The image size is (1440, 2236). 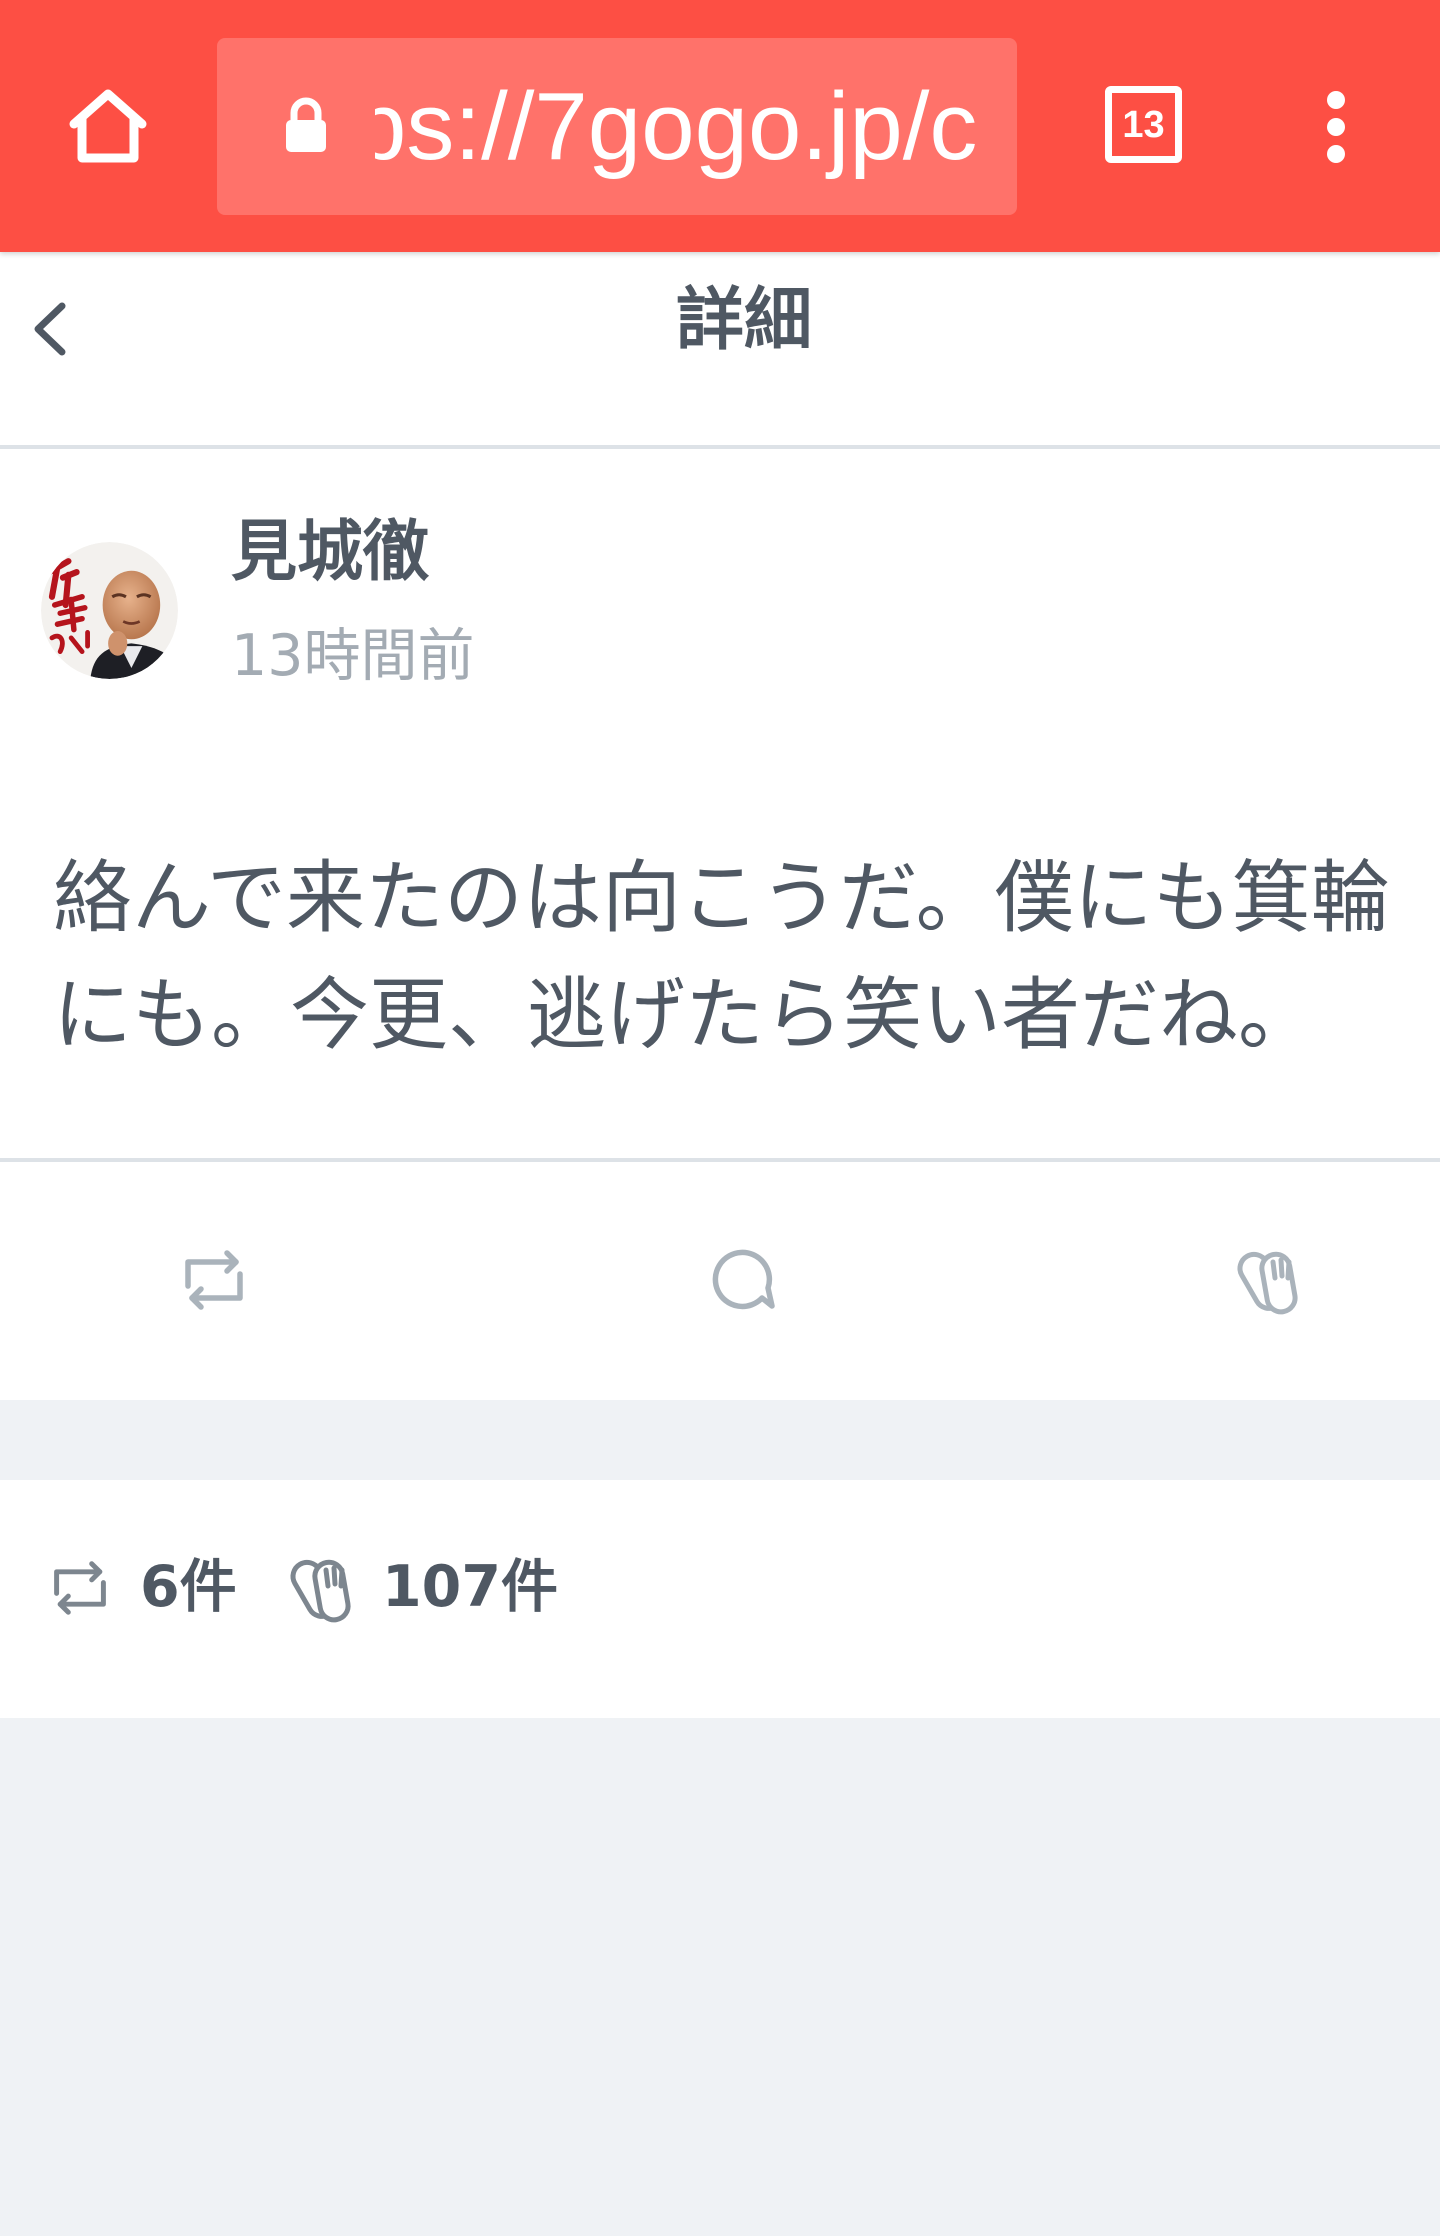 I want to click on avatar, so click(x=109, y=610).